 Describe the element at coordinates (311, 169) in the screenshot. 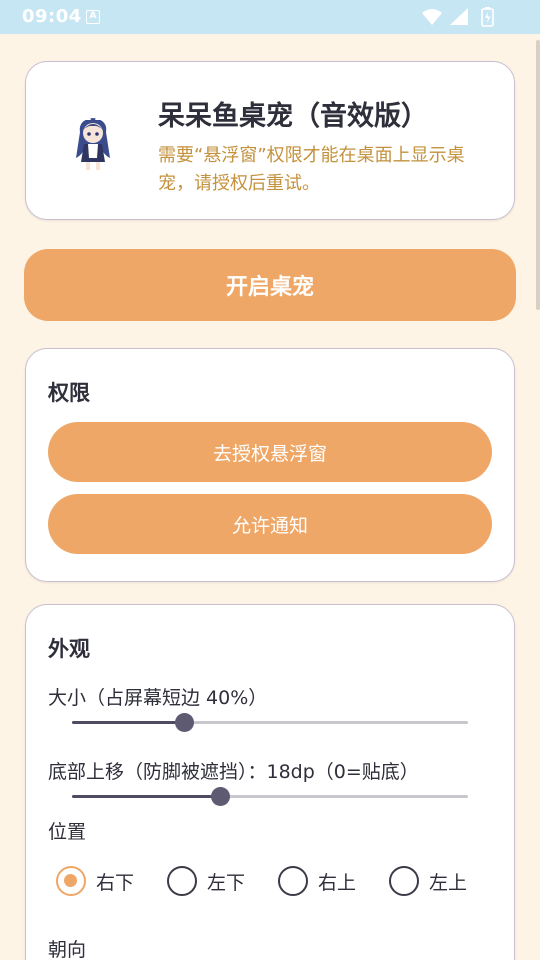

I see `permission-hint: 需要“悬浮窗”权限才能在桌面上显示桌宠，请授权后重试。` at that location.